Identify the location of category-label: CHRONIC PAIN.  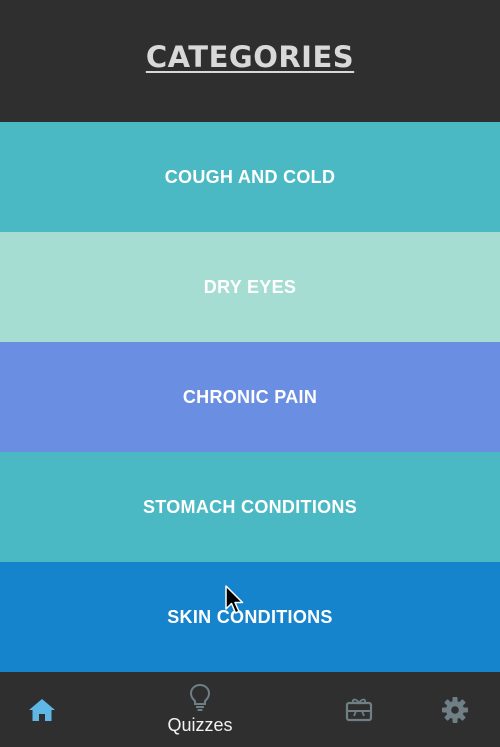
(250, 396).